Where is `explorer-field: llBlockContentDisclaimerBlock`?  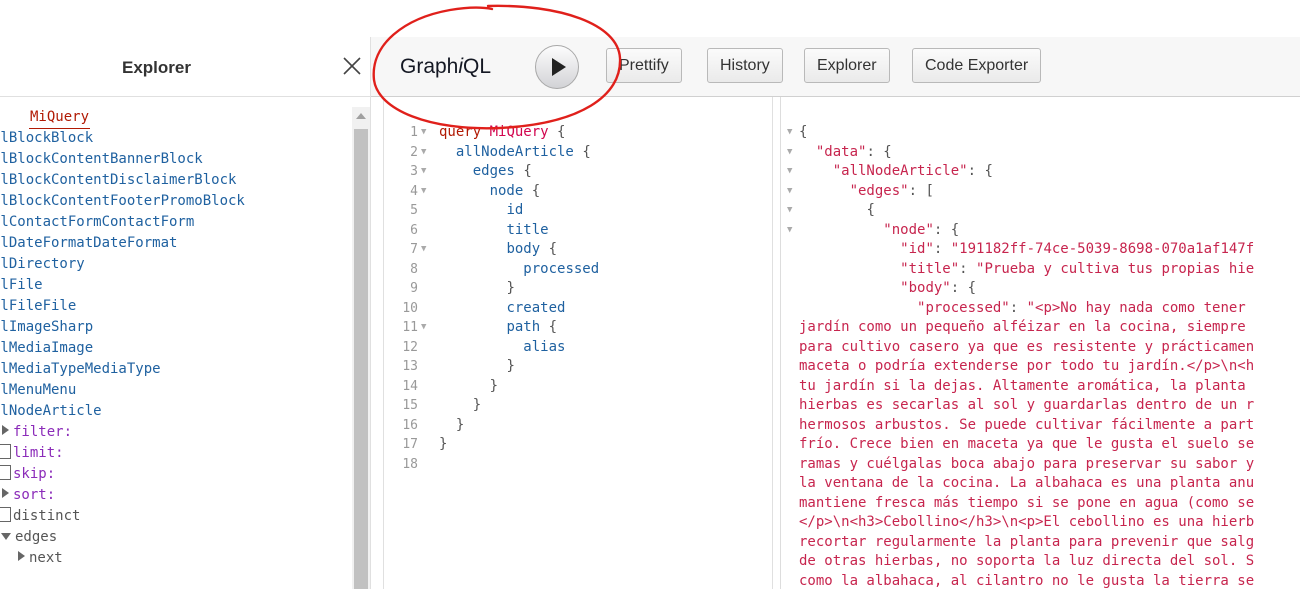
explorer-field: llBlockContentDisclaimerBlock is located at coordinates (172, 180).